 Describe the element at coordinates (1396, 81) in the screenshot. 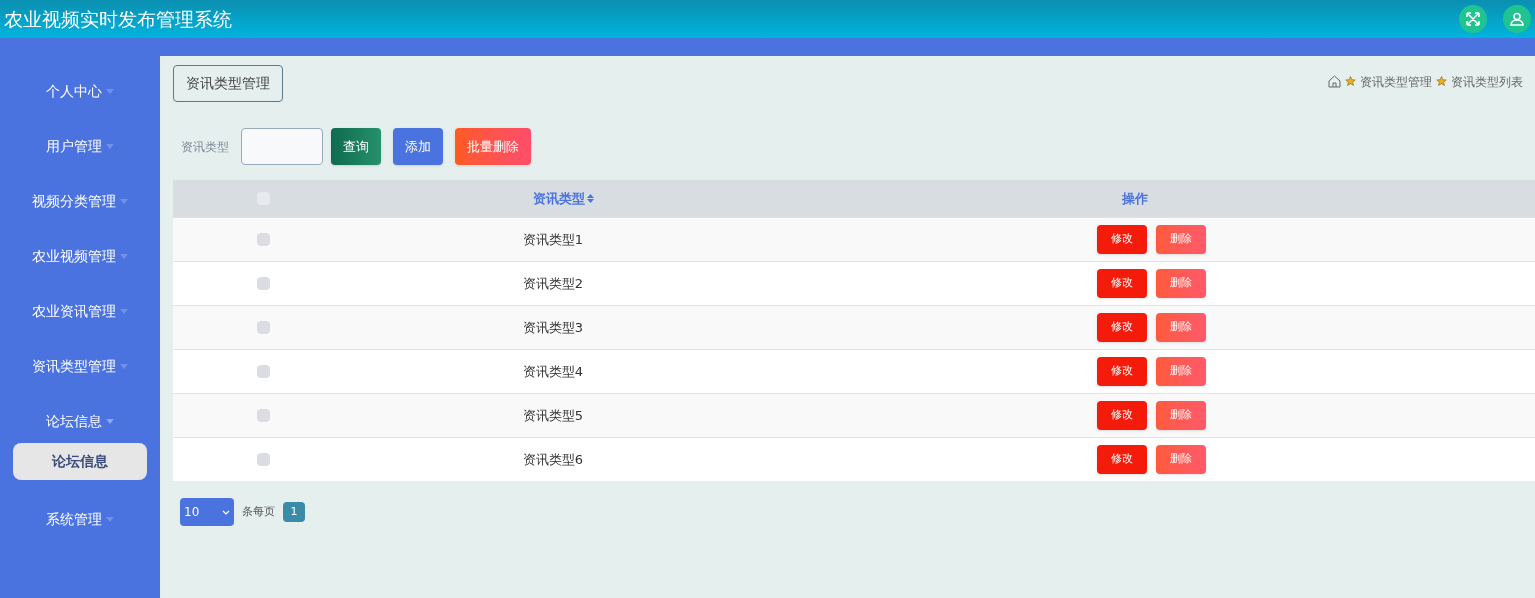

I see `breadcrumb-item: 资讯类型管理` at that location.